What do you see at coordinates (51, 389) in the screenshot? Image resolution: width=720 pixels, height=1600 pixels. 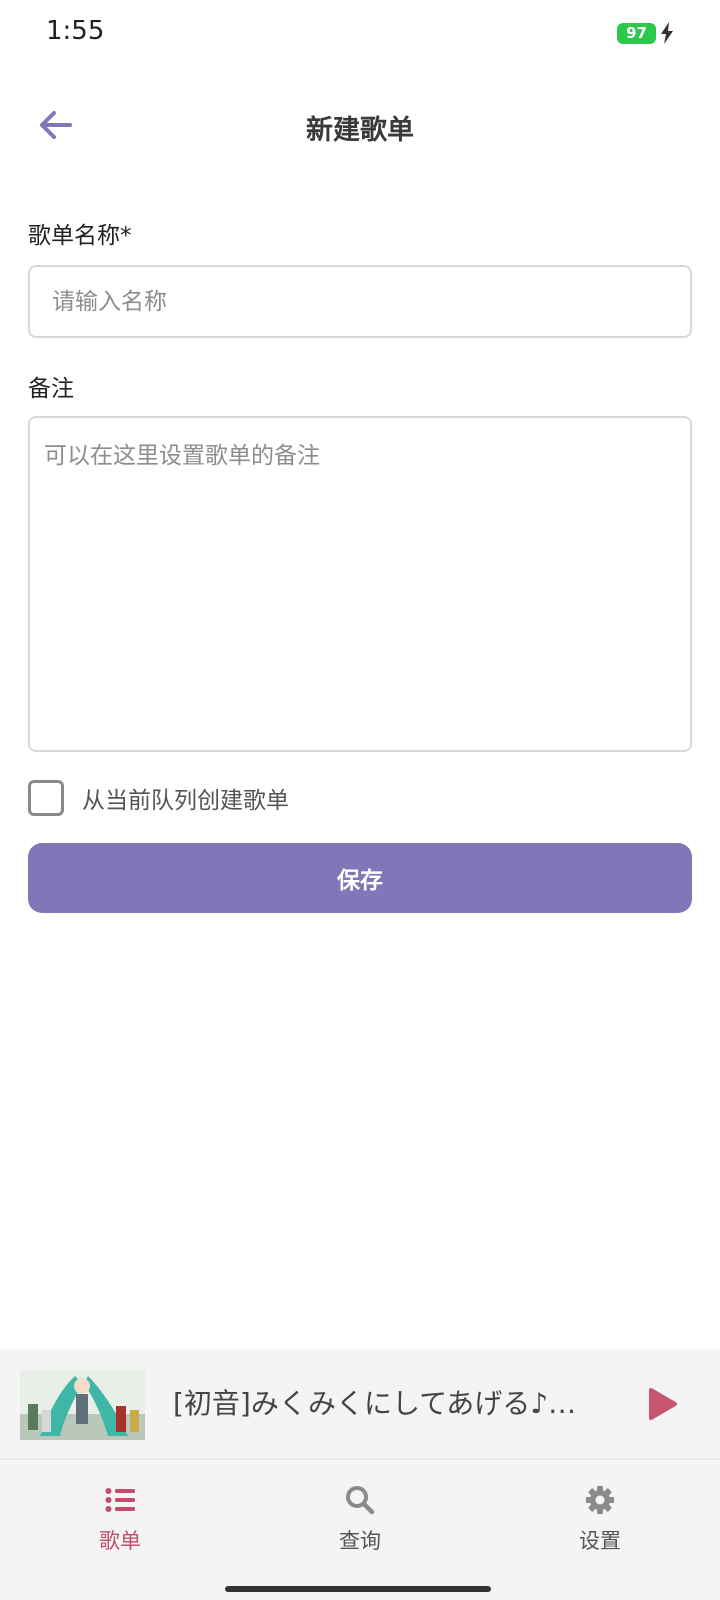 I see `note-label: 备注` at bounding box center [51, 389].